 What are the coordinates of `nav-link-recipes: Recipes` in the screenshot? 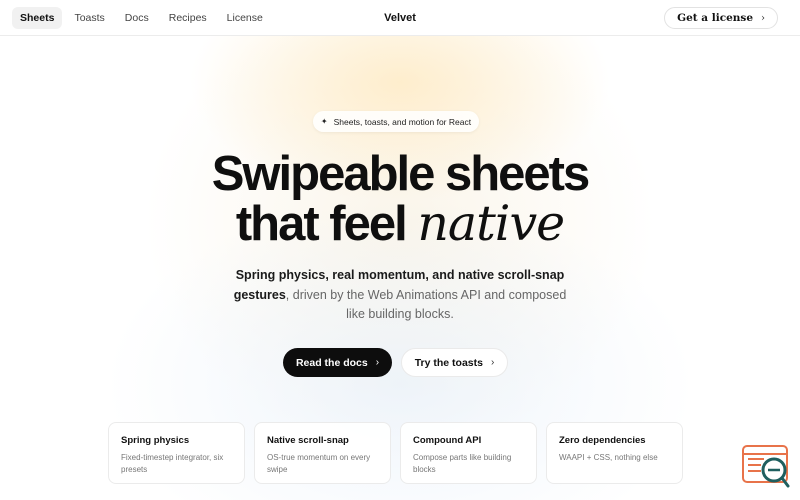 It's located at (188, 18).